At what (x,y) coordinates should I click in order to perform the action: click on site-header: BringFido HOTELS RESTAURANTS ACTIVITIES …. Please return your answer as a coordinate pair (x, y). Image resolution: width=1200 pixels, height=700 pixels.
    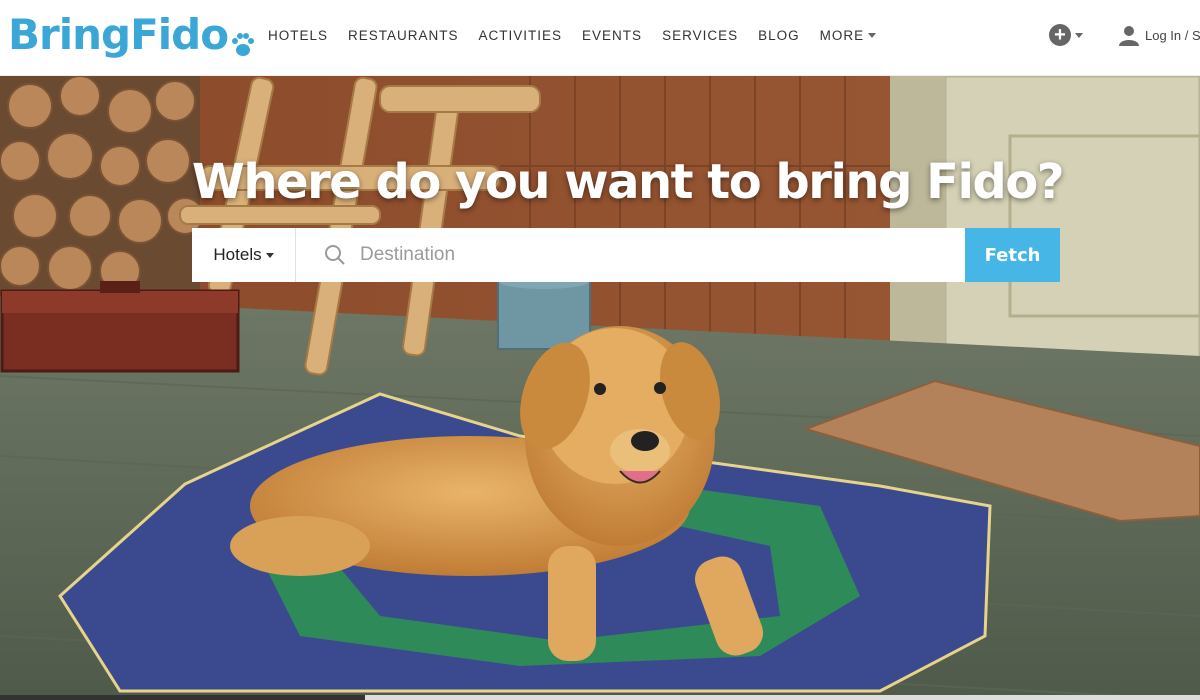
    Looking at the image, I should click on (600, 38).